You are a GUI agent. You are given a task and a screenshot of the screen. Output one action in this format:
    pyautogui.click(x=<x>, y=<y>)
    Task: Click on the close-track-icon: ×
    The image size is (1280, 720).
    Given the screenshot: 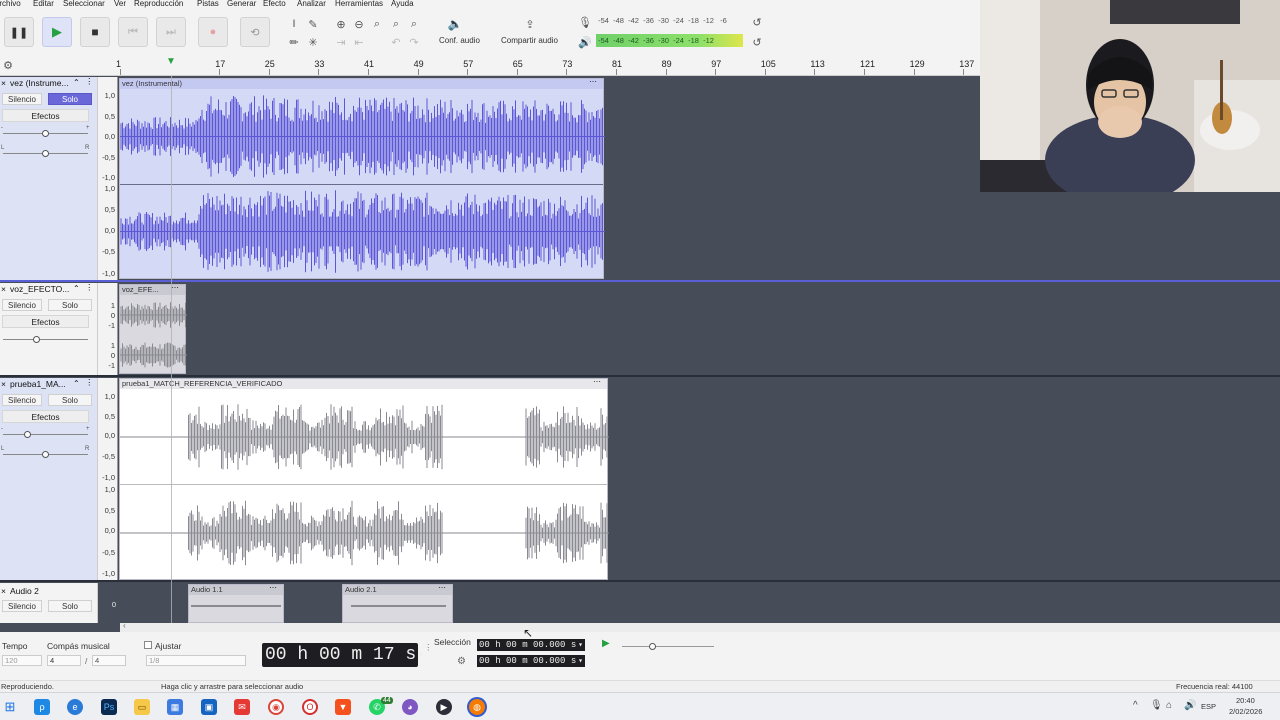 What is the action you would take?
    pyautogui.click(x=3, y=289)
    